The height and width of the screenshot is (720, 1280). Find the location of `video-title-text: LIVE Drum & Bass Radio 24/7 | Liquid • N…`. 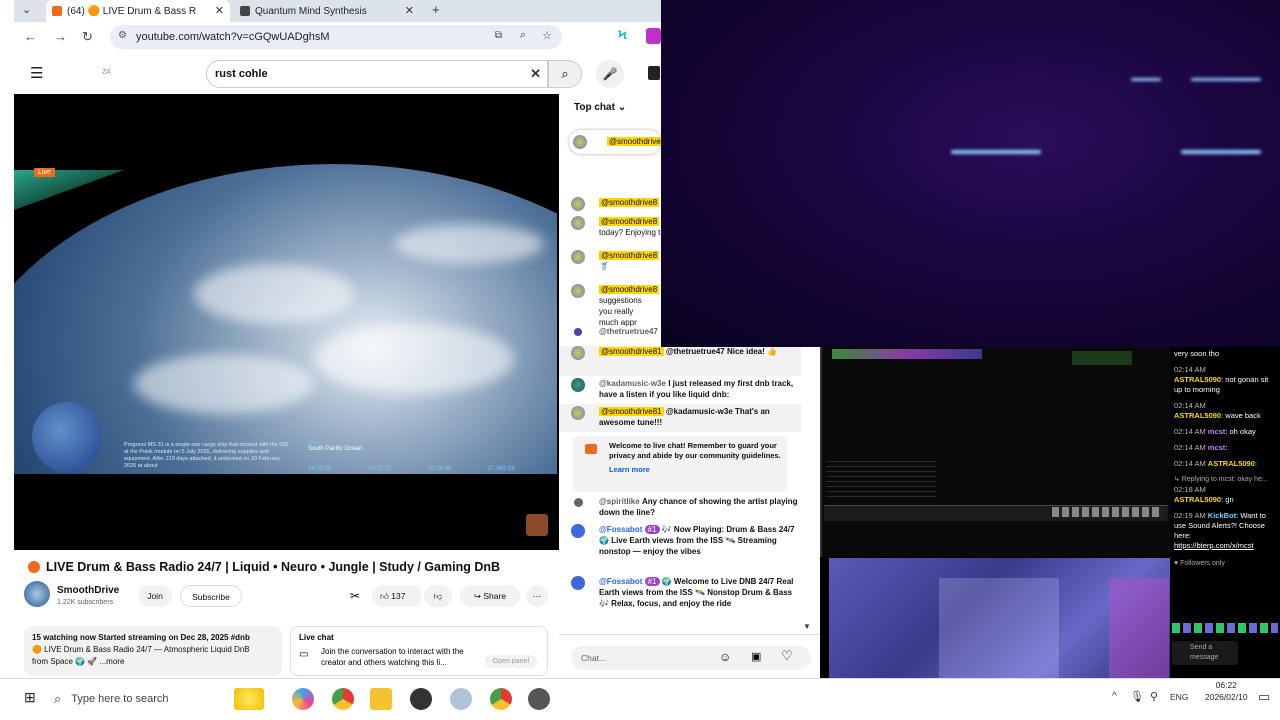

video-title-text: LIVE Drum & Bass Radio 24/7 | Liquid • N… is located at coordinates (273, 567).